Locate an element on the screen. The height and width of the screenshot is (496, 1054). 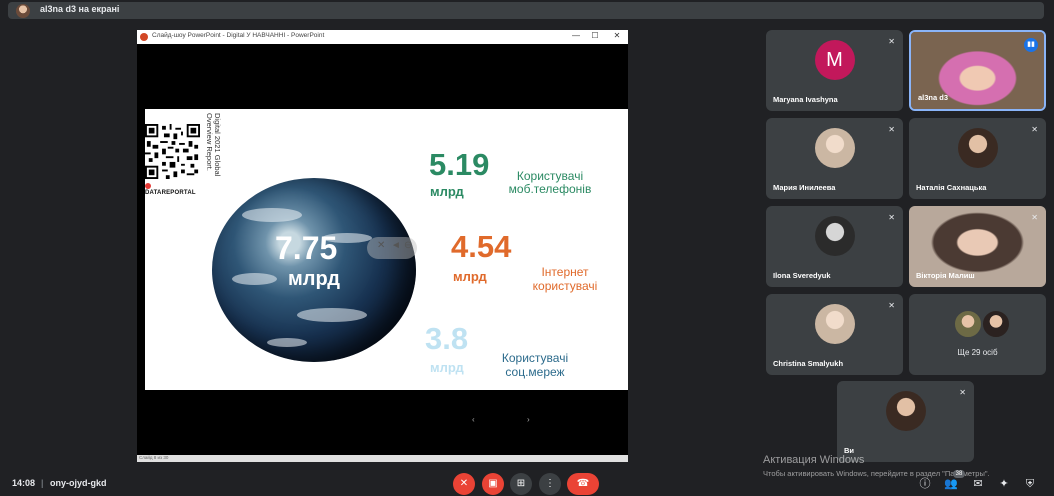
activities-button: ✦ is located at coordinates (1004, 484).